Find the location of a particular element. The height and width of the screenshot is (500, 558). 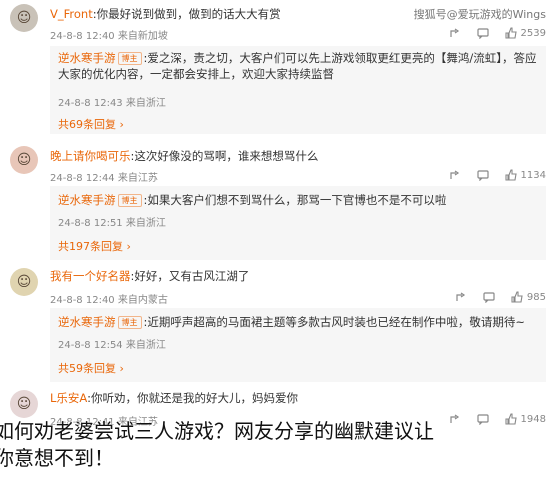

comment-location: 来自内蒙古 is located at coordinates (142, 300).